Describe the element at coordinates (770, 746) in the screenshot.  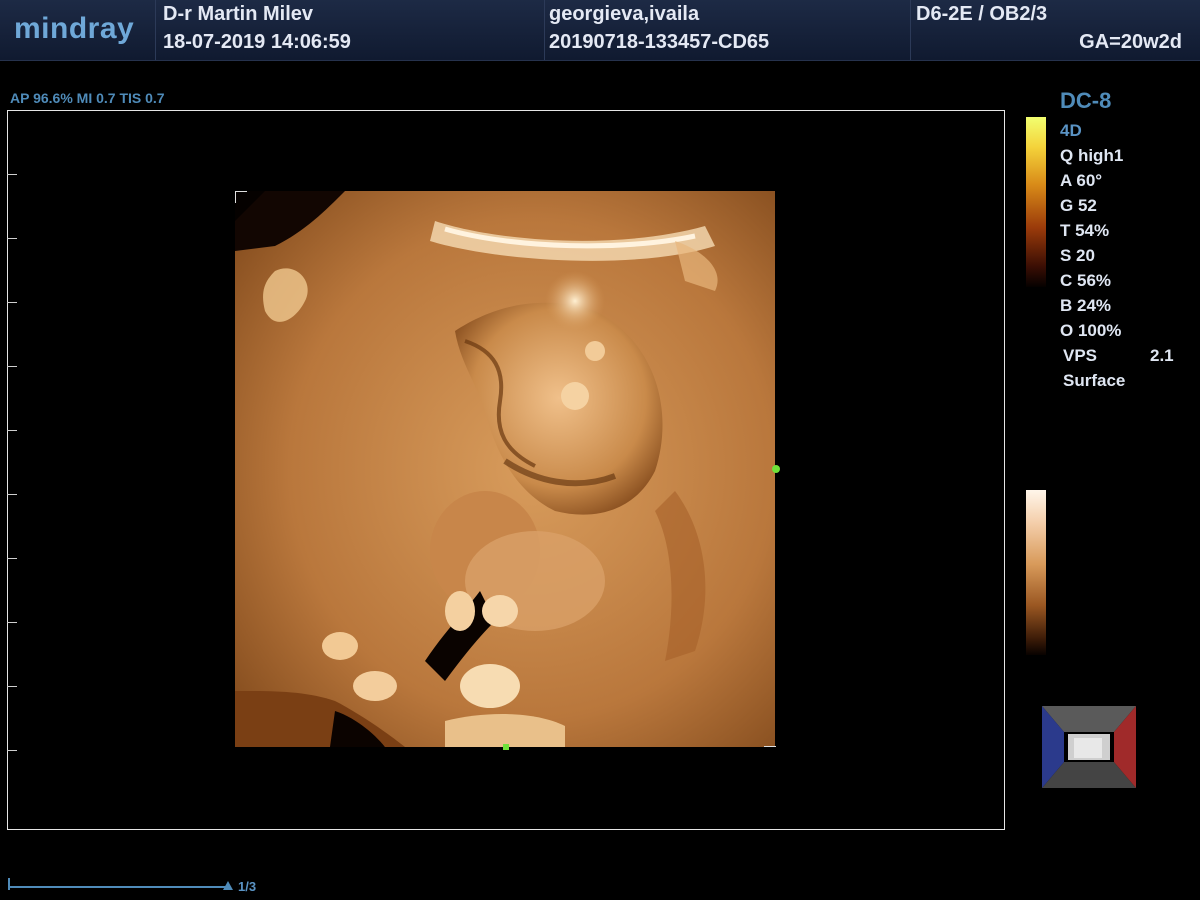
I see `roi-corner-br` at that location.